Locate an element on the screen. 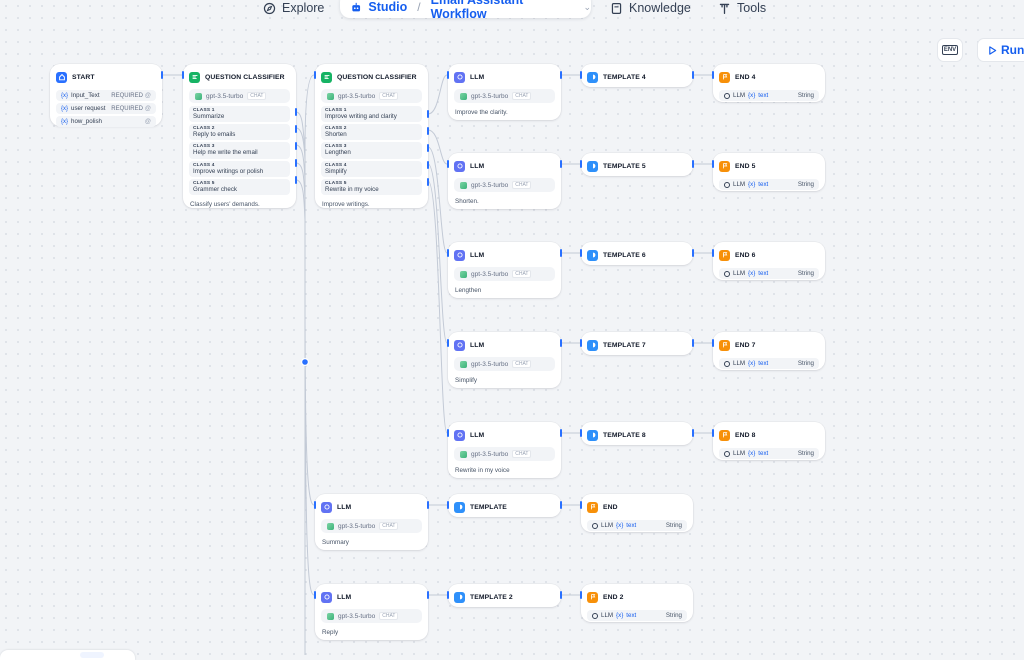 This screenshot has height=660, width=1024. llm-node: LLM gpt-3.5-turbo CHAT Summary is located at coordinates (371, 522).